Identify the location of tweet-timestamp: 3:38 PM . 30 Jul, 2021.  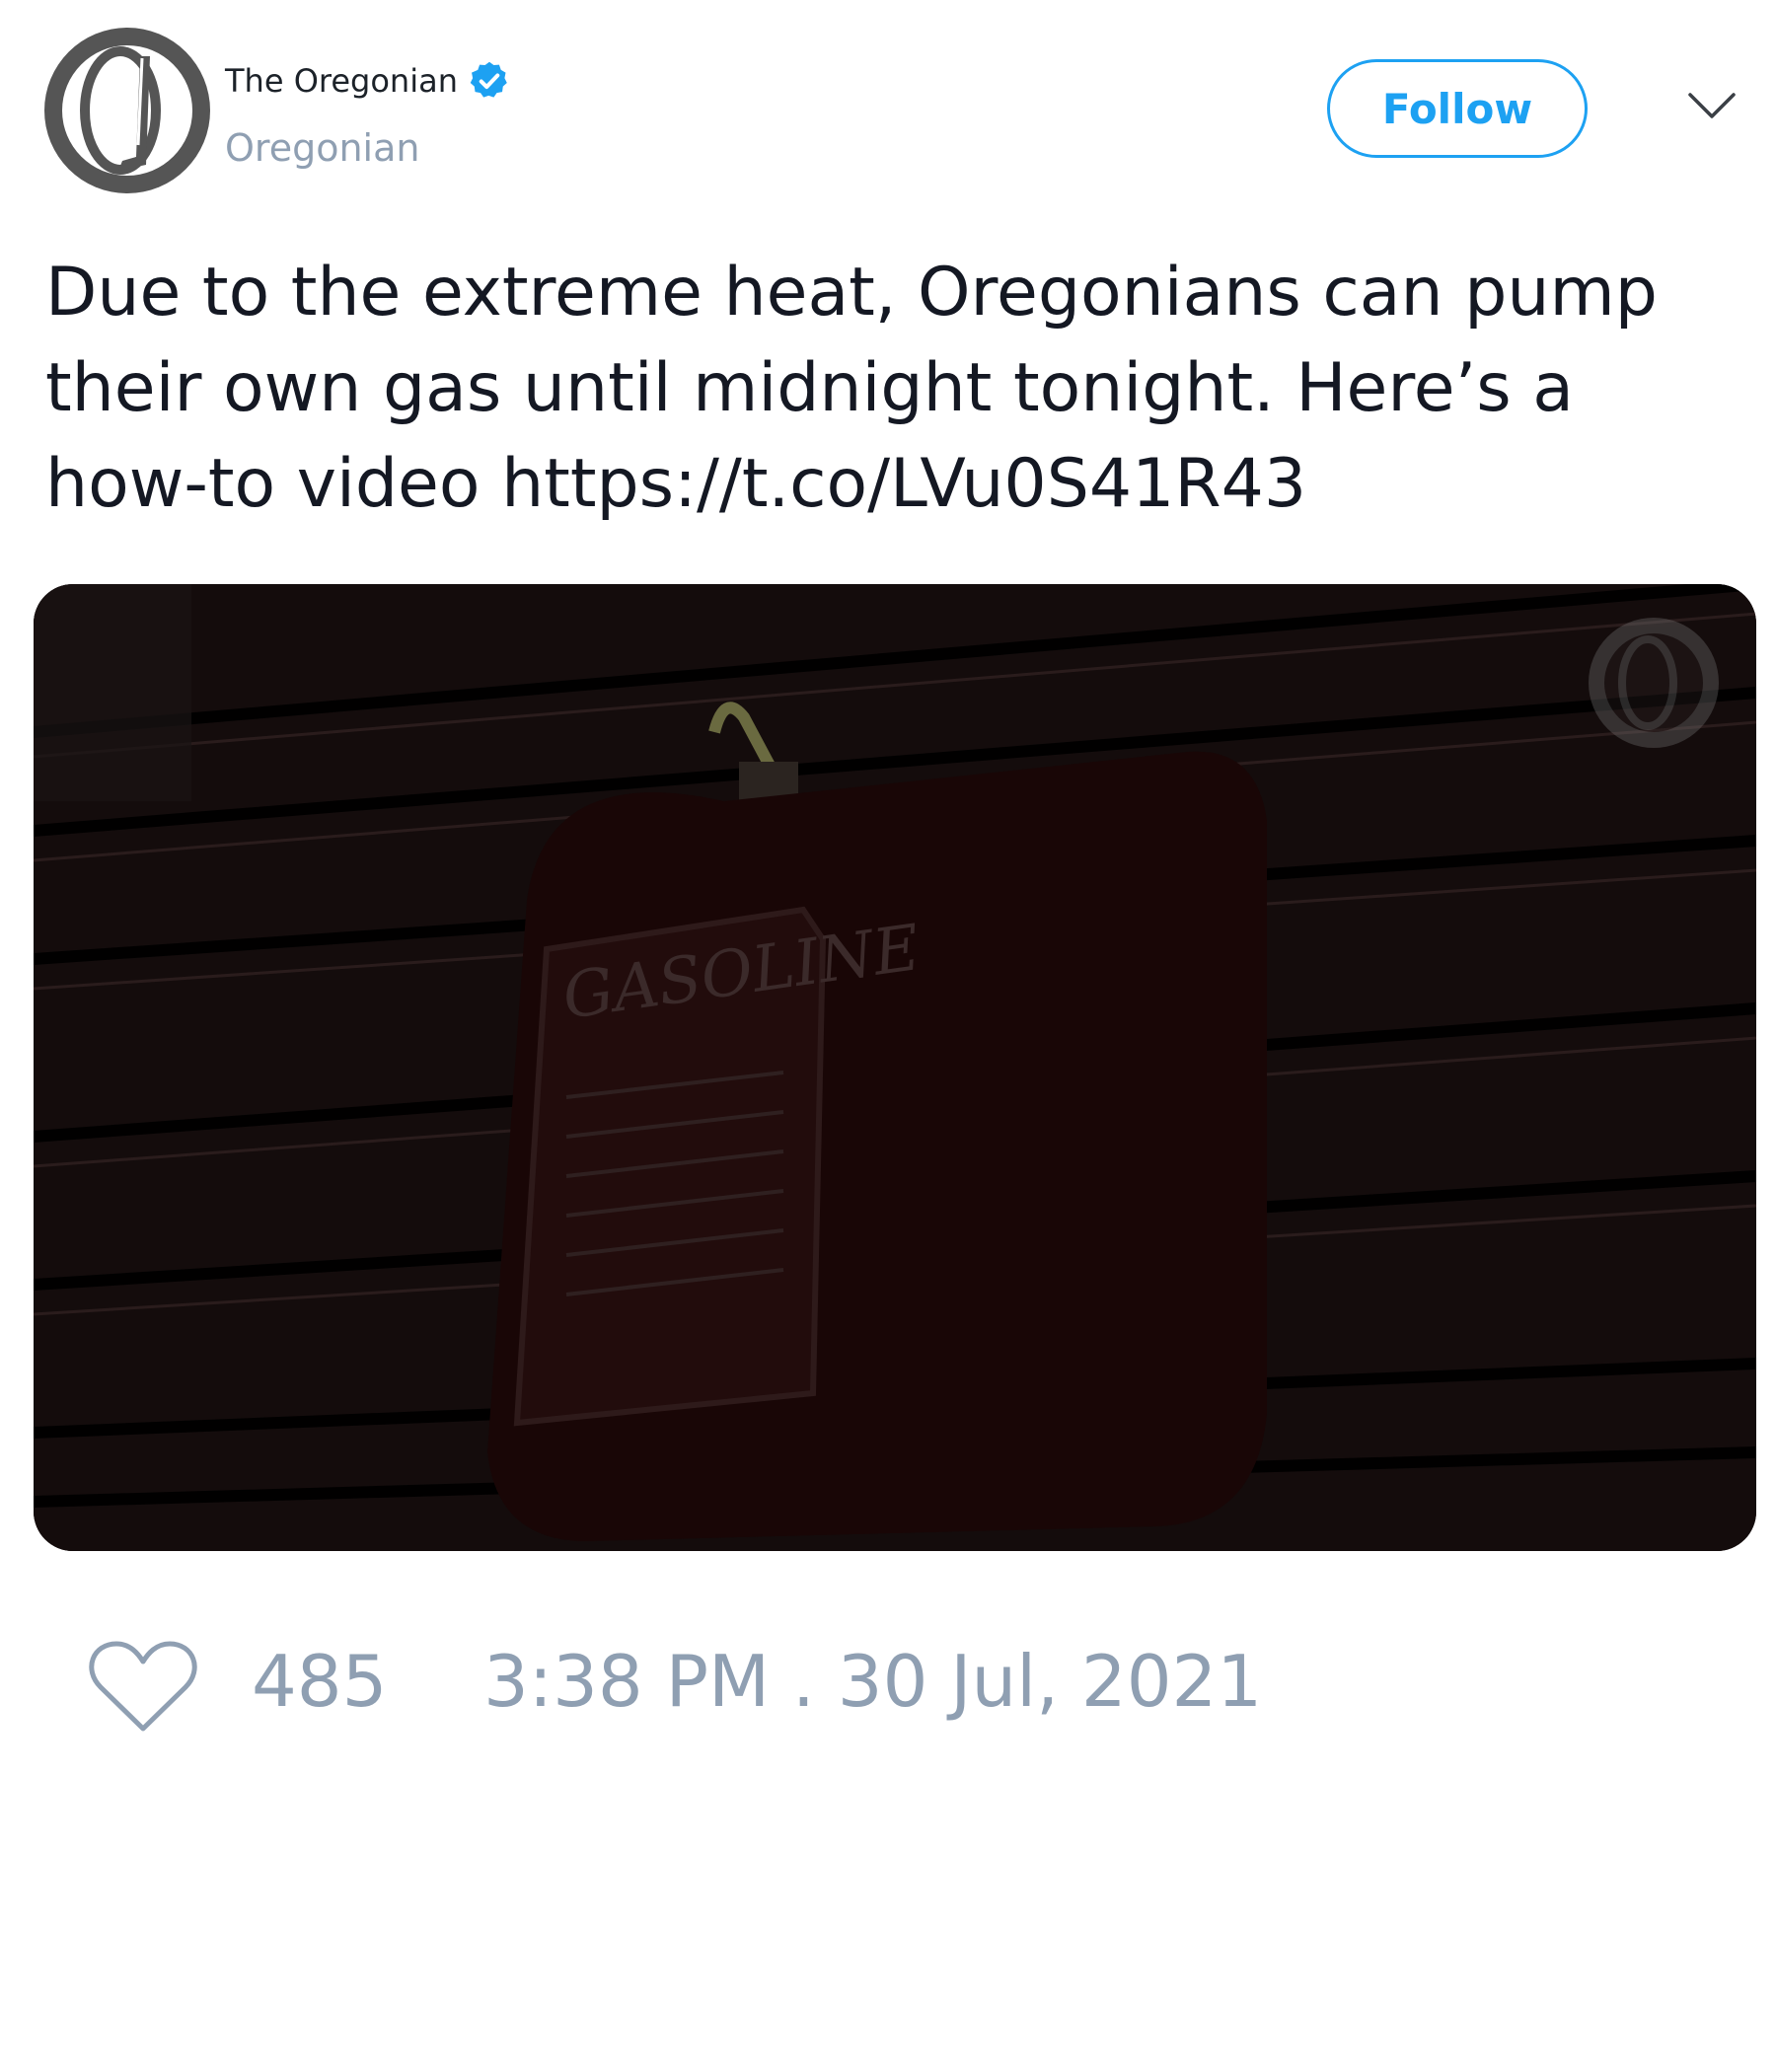
(873, 1682).